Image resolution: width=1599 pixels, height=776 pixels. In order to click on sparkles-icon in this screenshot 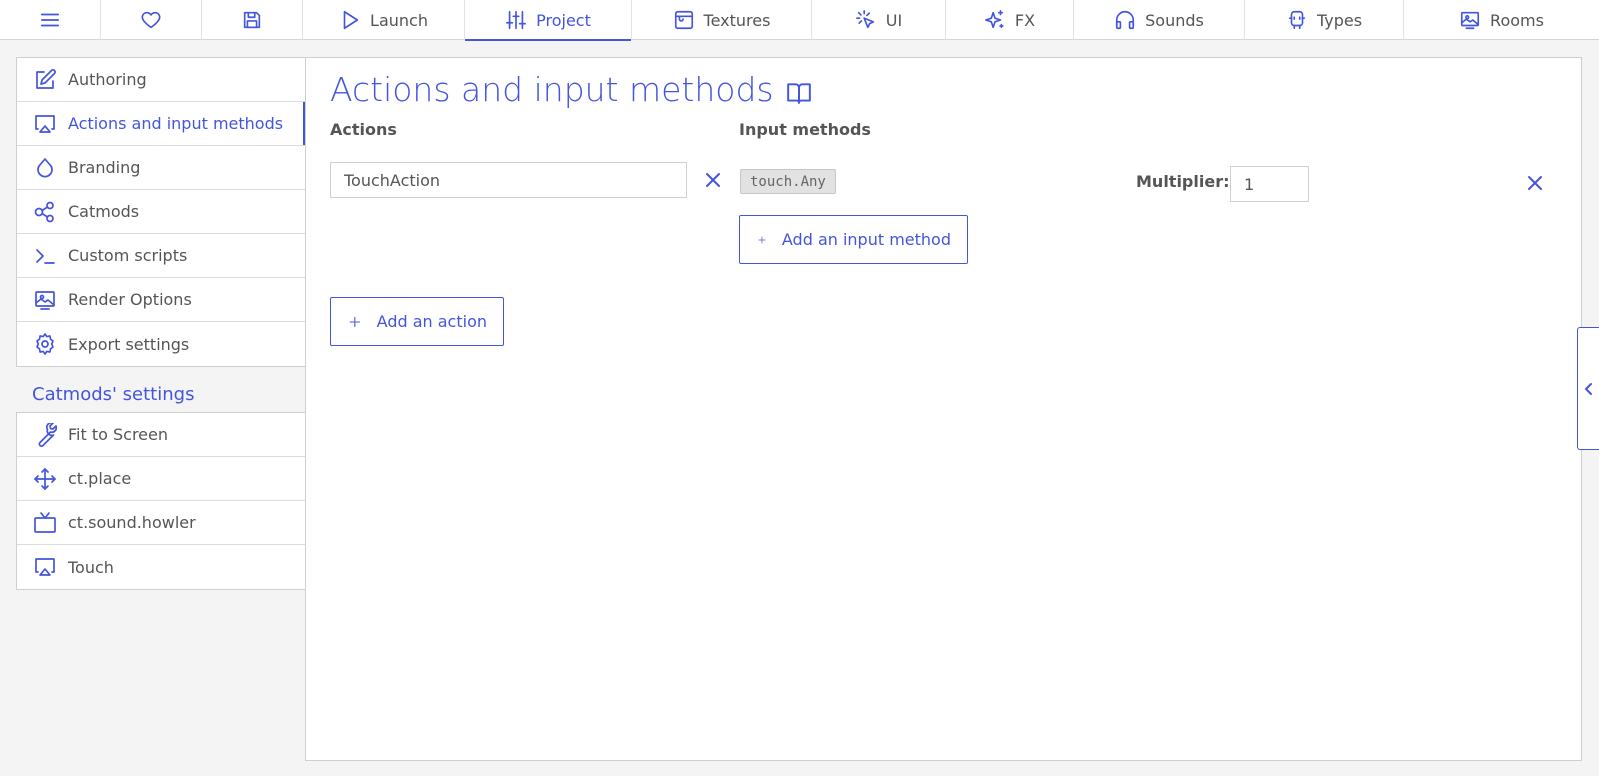, I will do `click(994, 19)`.